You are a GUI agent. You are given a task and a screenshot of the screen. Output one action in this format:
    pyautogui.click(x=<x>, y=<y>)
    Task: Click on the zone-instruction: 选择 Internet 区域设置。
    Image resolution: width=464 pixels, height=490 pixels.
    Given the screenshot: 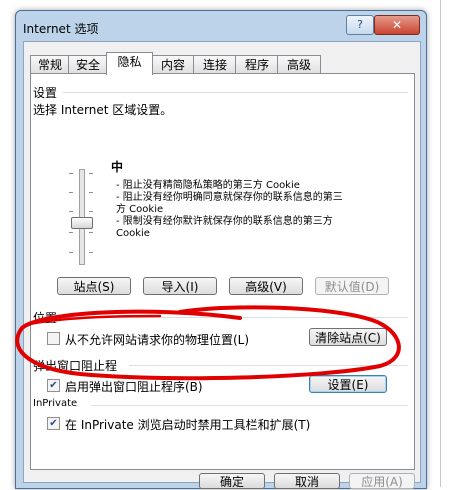 What is the action you would take?
    pyautogui.click(x=103, y=110)
    